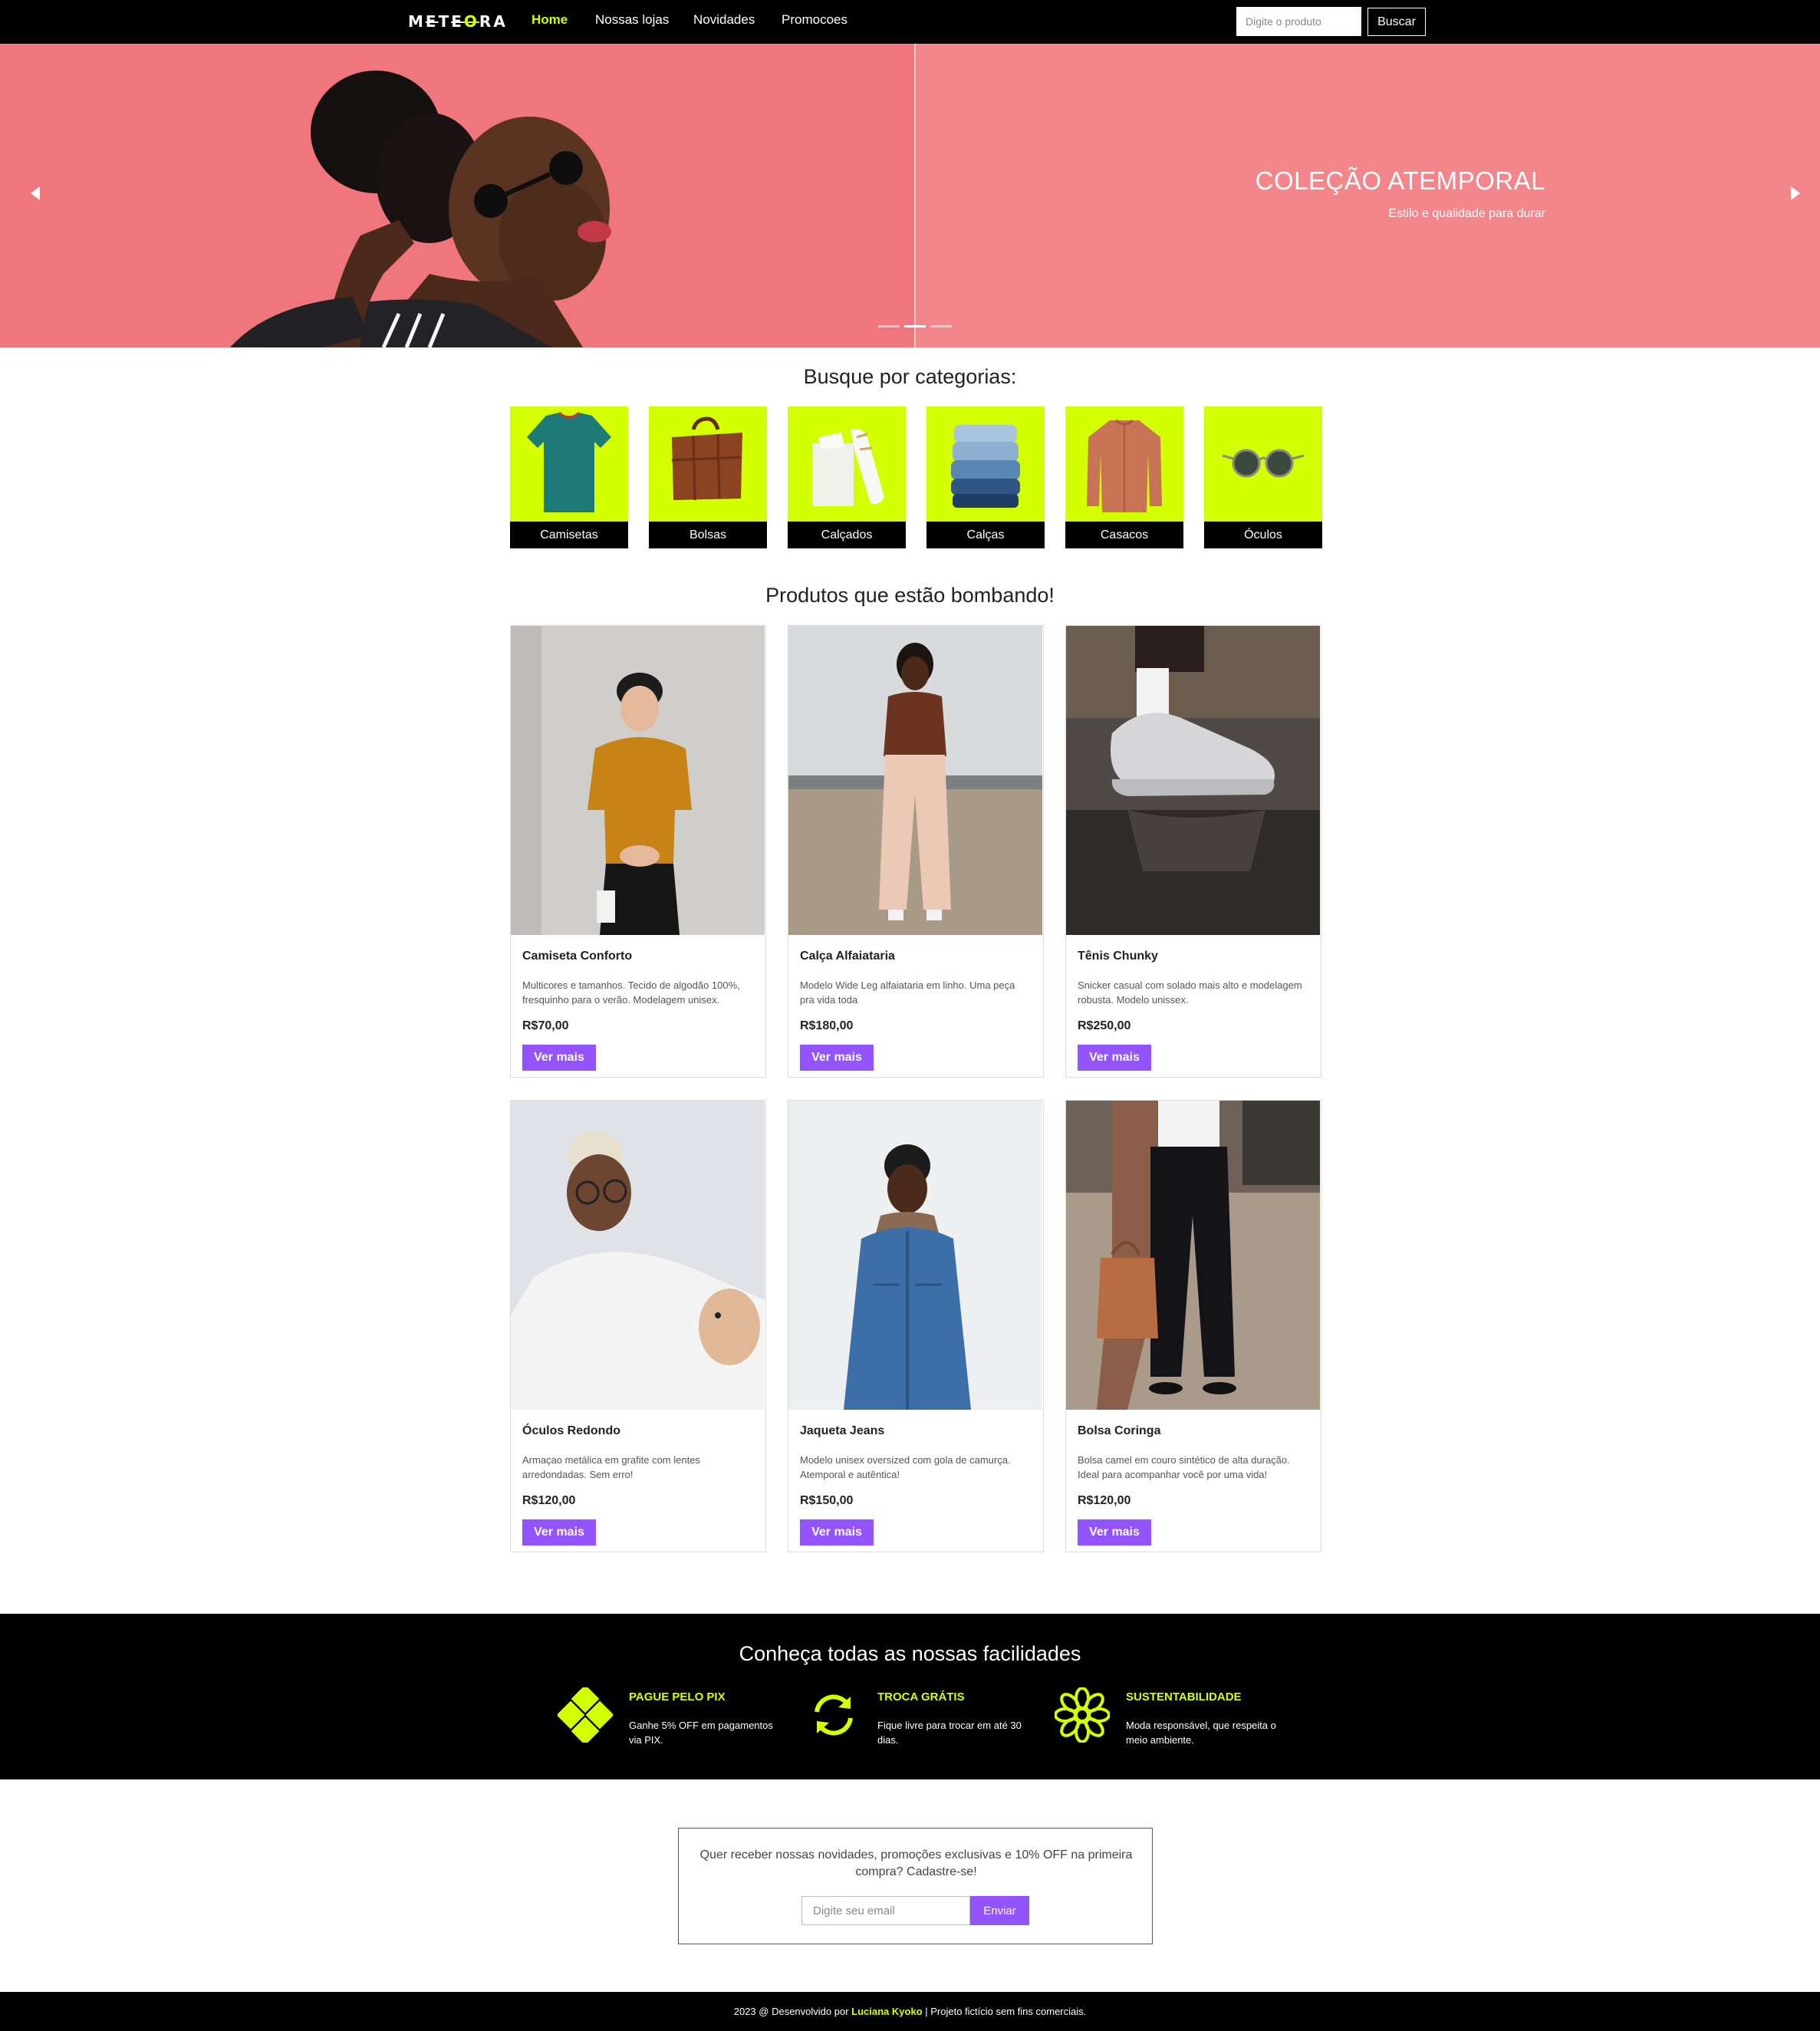 The image size is (1820, 2031). Describe the element at coordinates (848, 957) in the screenshot. I see `product-name: Calça Alfaiataria` at that location.